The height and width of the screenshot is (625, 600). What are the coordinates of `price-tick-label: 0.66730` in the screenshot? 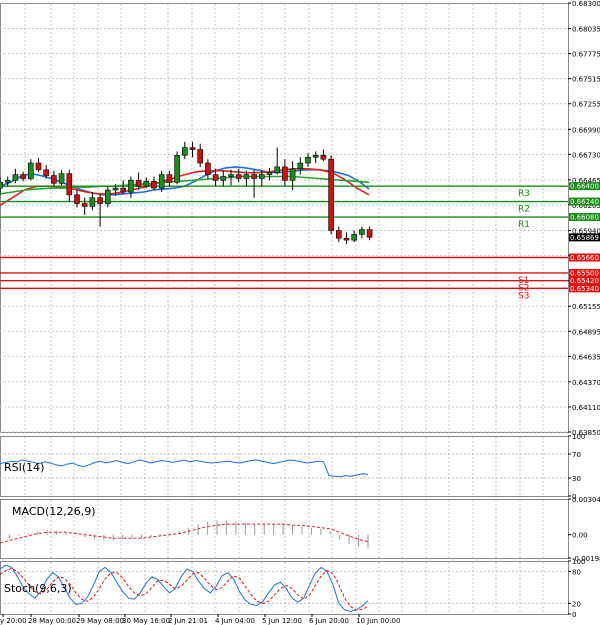 It's located at (586, 155).